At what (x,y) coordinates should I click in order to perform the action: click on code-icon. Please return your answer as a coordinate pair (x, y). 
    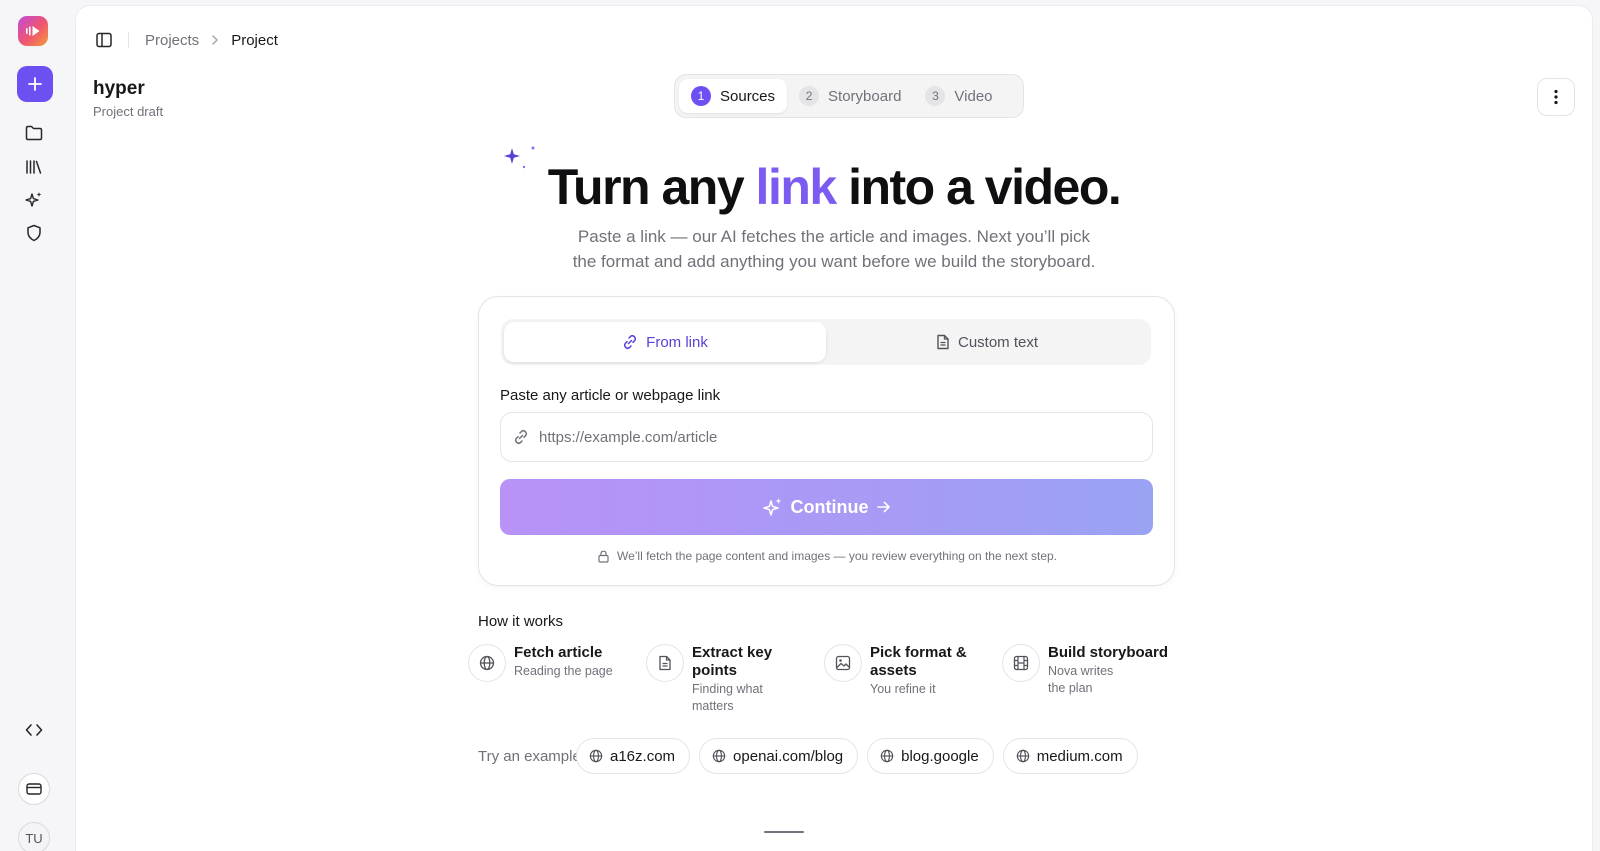
    Looking at the image, I should click on (34, 730).